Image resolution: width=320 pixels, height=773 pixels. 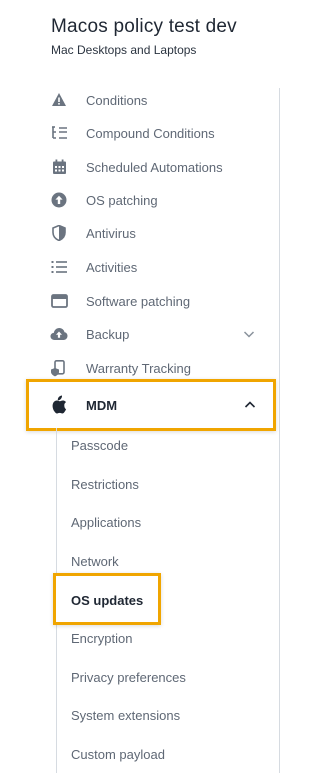 What do you see at coordinates (158, 267) in the screenshot?
I see `nav-item-activities: Activities` at bounding box center [158, 267].